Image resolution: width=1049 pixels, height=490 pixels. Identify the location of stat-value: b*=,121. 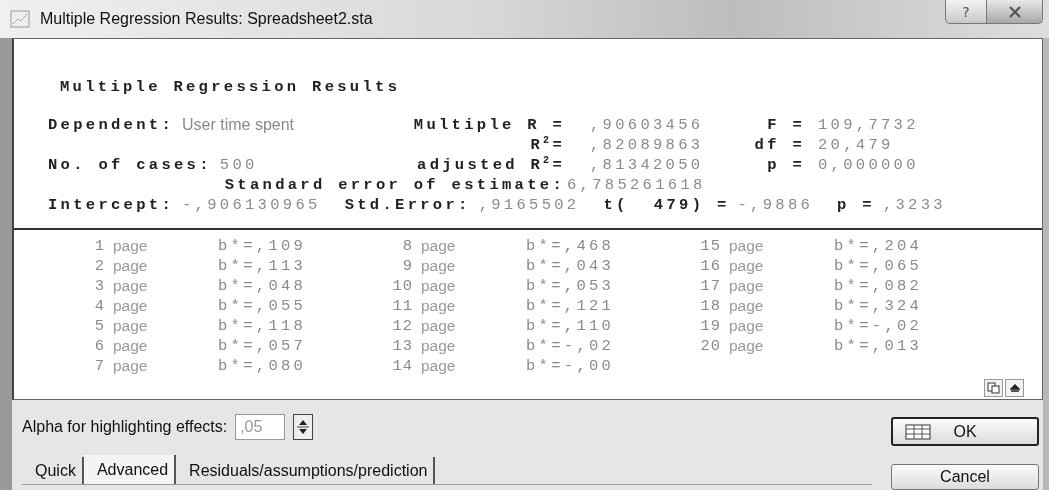
(570, 306).